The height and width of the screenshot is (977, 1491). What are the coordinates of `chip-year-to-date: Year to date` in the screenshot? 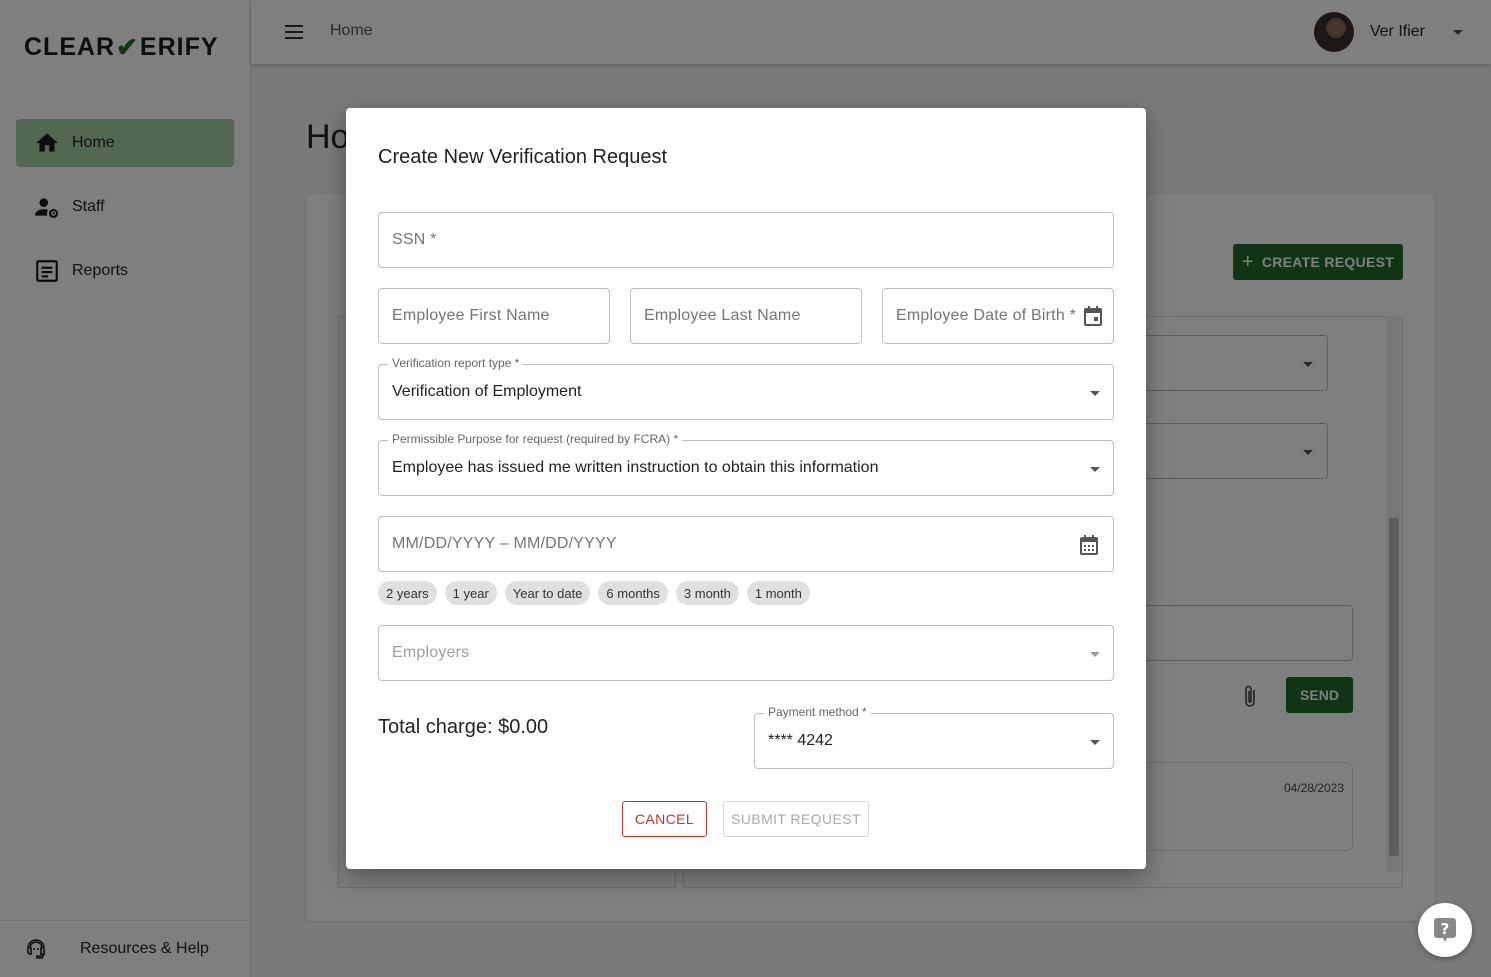 It's located at (547, 593).